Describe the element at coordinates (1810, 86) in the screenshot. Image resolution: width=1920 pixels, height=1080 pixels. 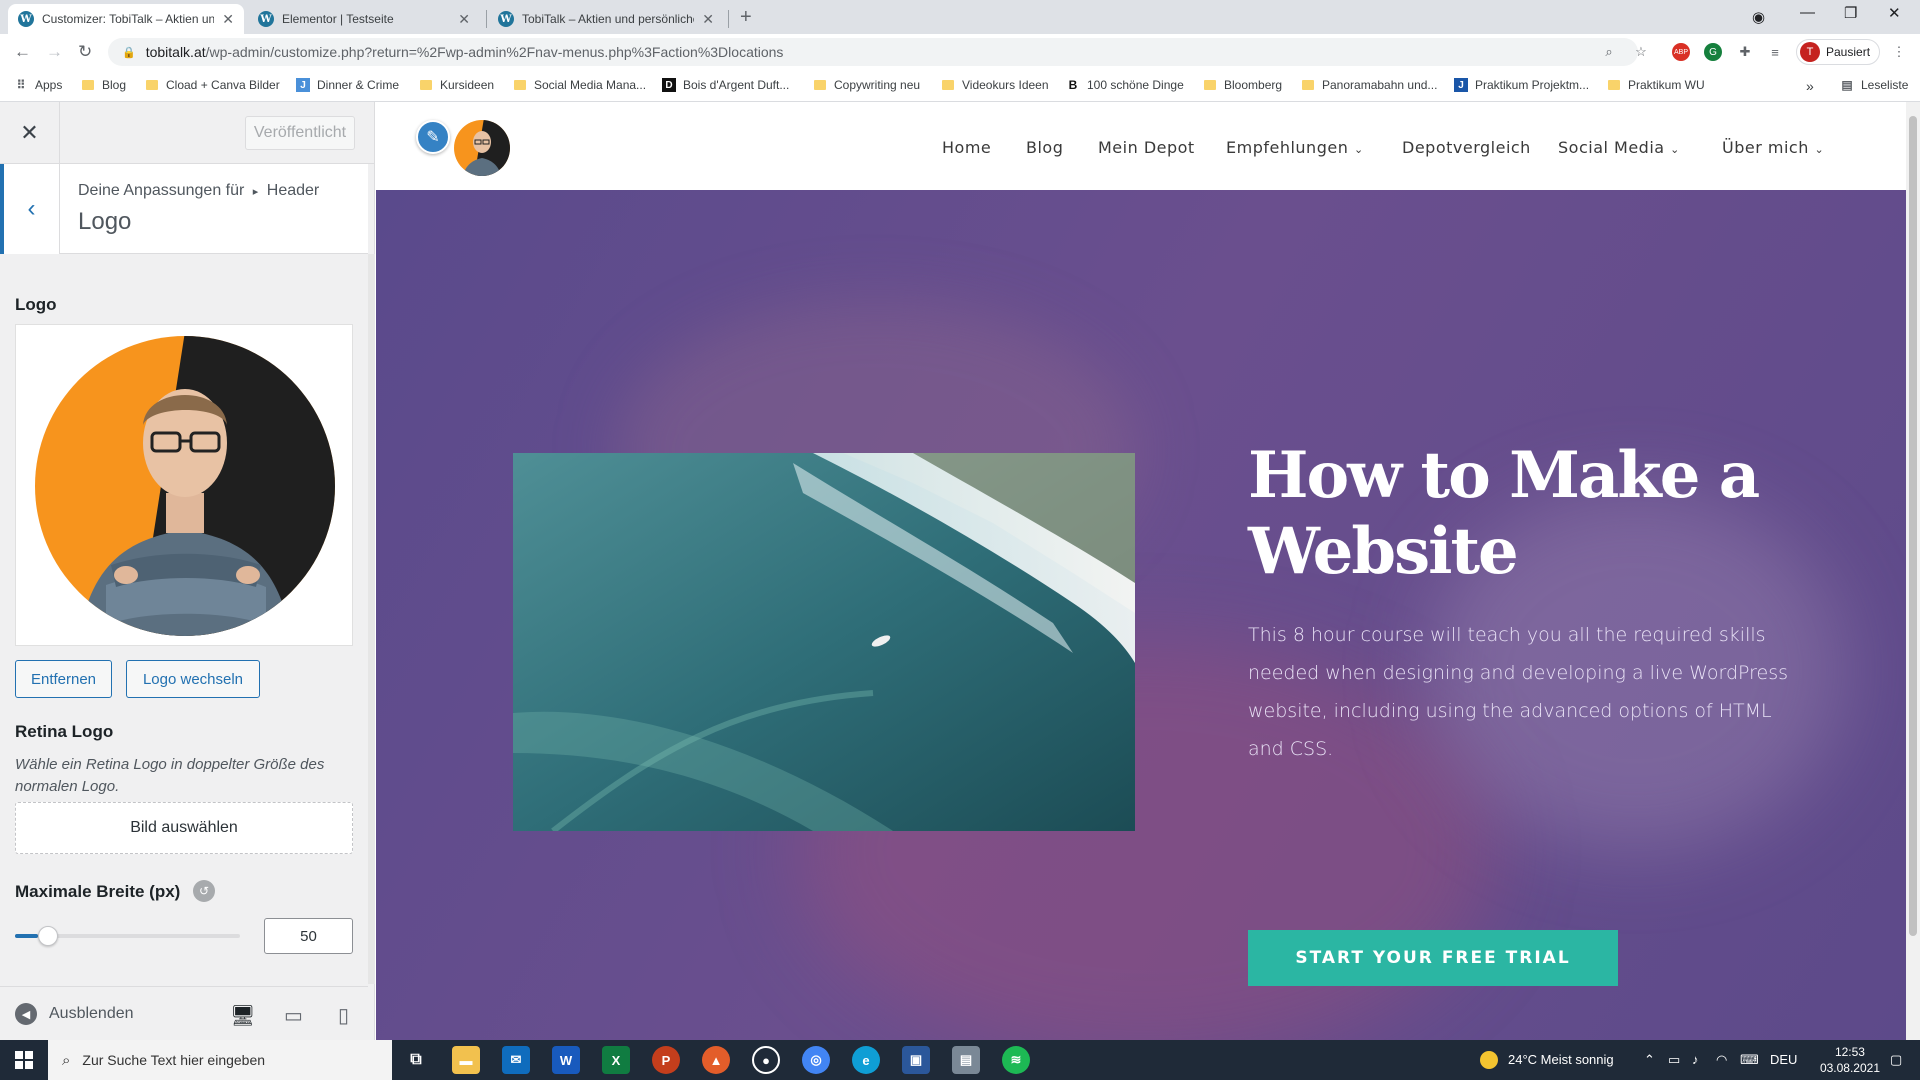
I see `more-bookmarks-button: »` at that location.